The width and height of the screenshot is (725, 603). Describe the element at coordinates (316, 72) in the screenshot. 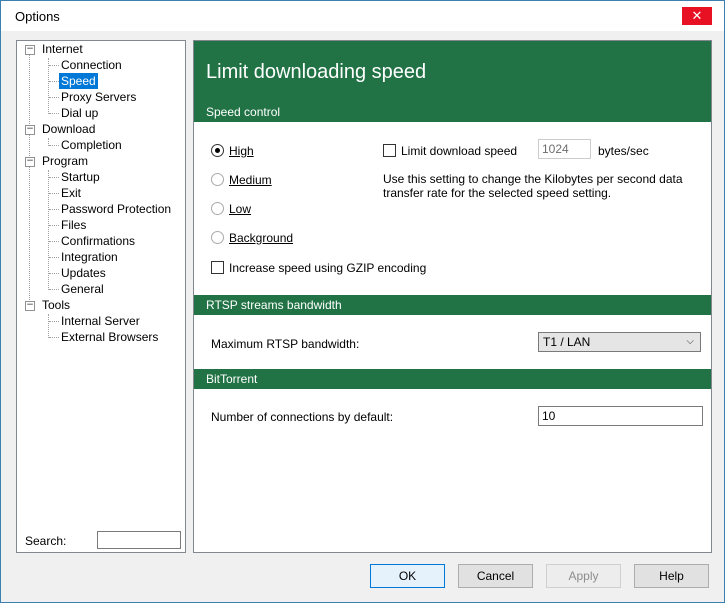

I see `page-title: Limit downloading speed` at that location.